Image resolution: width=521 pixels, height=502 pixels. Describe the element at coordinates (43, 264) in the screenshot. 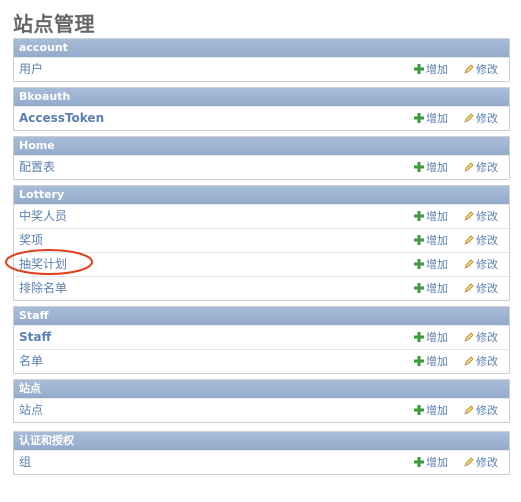

I see `model-link-lottery-plan: 抽奖计划` at that location.